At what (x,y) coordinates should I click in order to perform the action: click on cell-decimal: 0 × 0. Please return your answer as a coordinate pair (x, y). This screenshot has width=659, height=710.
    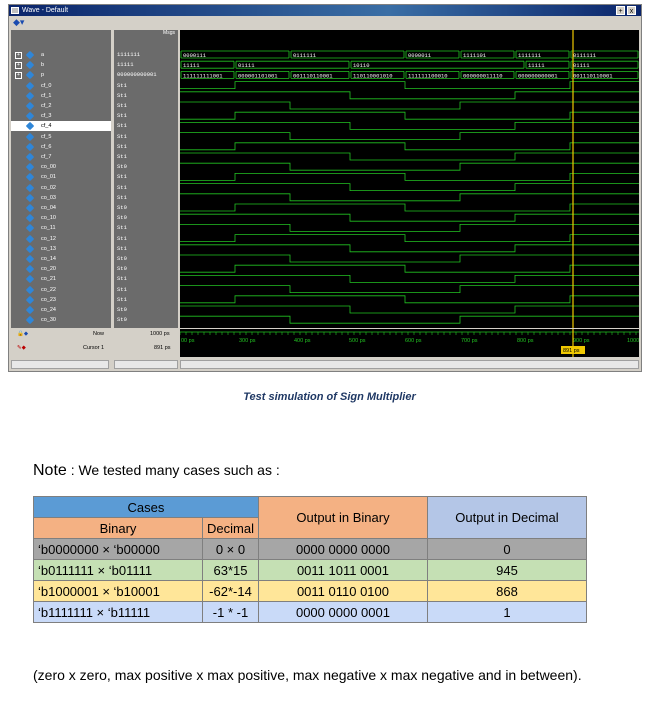
    Looking at the image, I should click on (230, 549).